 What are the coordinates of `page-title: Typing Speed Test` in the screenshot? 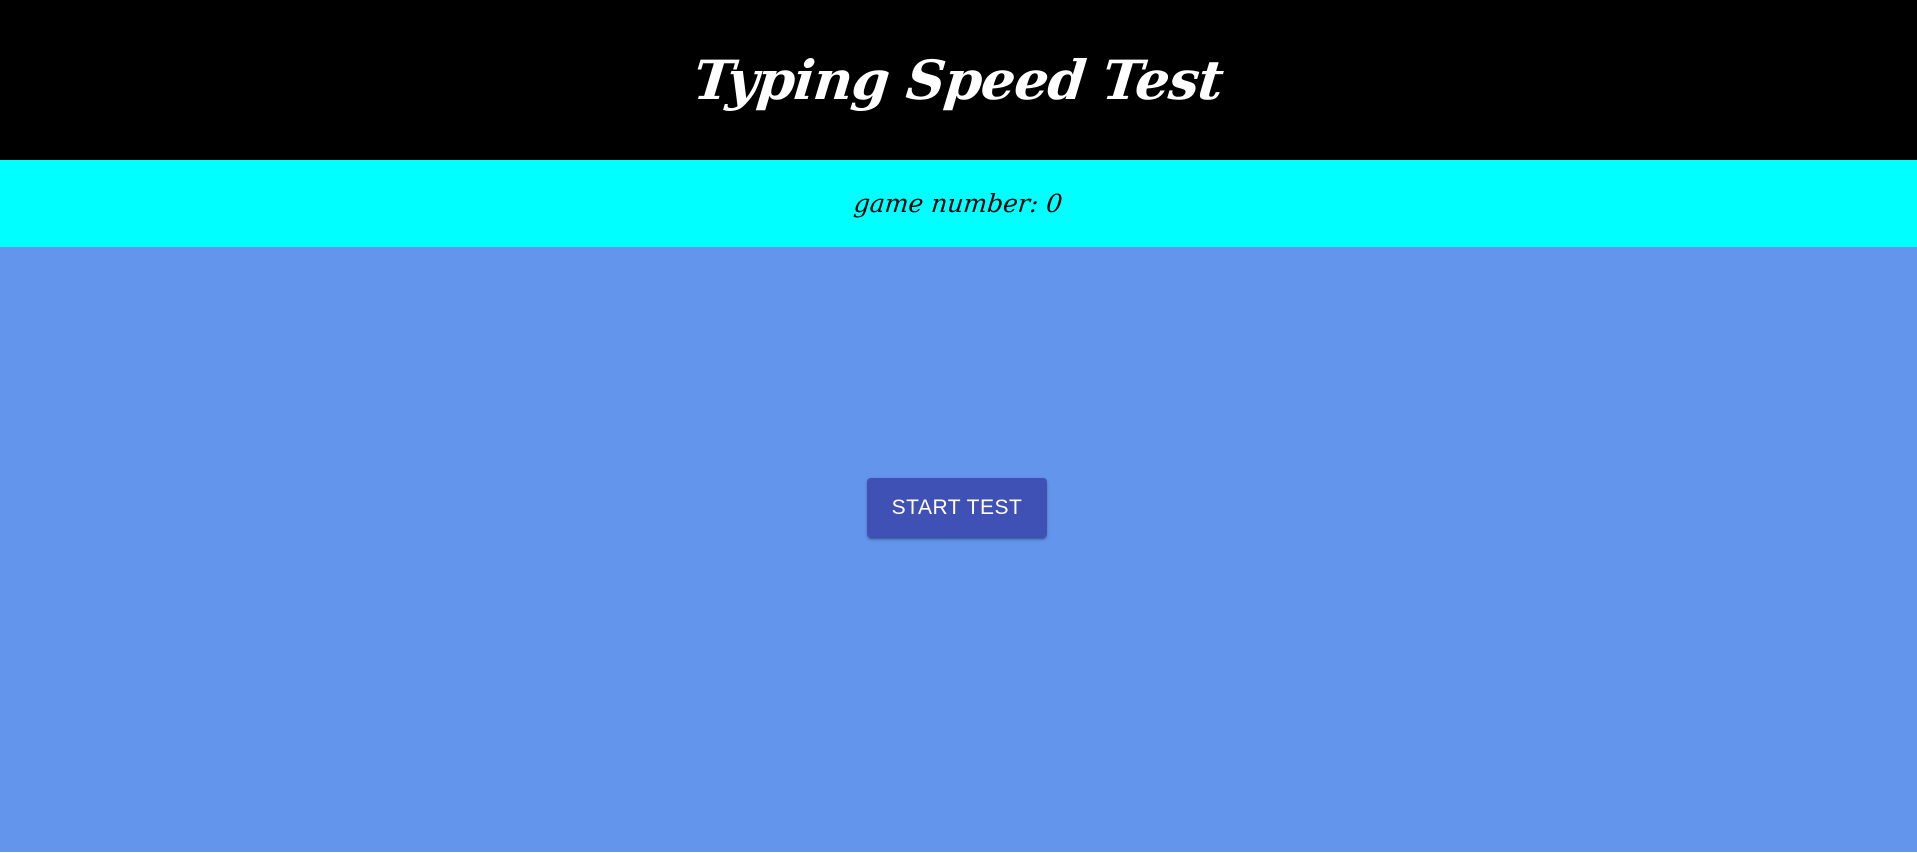 It's located at (958, 80).